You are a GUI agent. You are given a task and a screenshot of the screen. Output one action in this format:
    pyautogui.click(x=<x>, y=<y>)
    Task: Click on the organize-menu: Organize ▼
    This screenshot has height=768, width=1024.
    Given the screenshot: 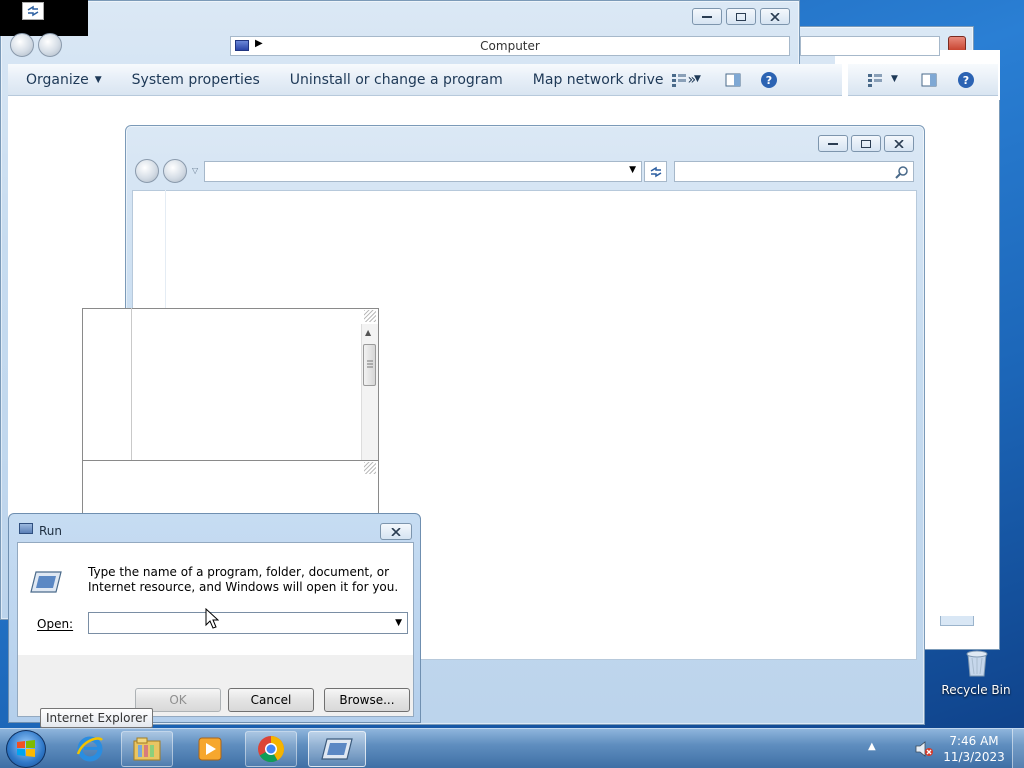 What is the action you would take?
    pyautogui.click(x=62, y=80)
    